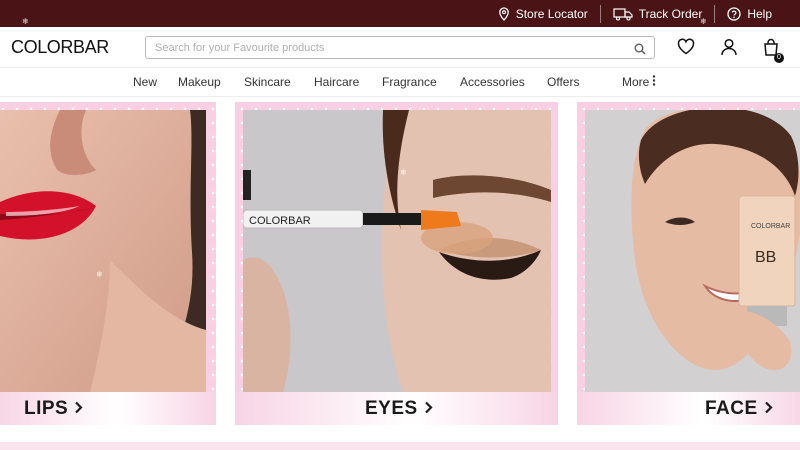 This screenshot has height=450, width=800. What do you see at coordinates (386, 47) in the screenshot?
I see `search-input` at bounding box center [386, 47].